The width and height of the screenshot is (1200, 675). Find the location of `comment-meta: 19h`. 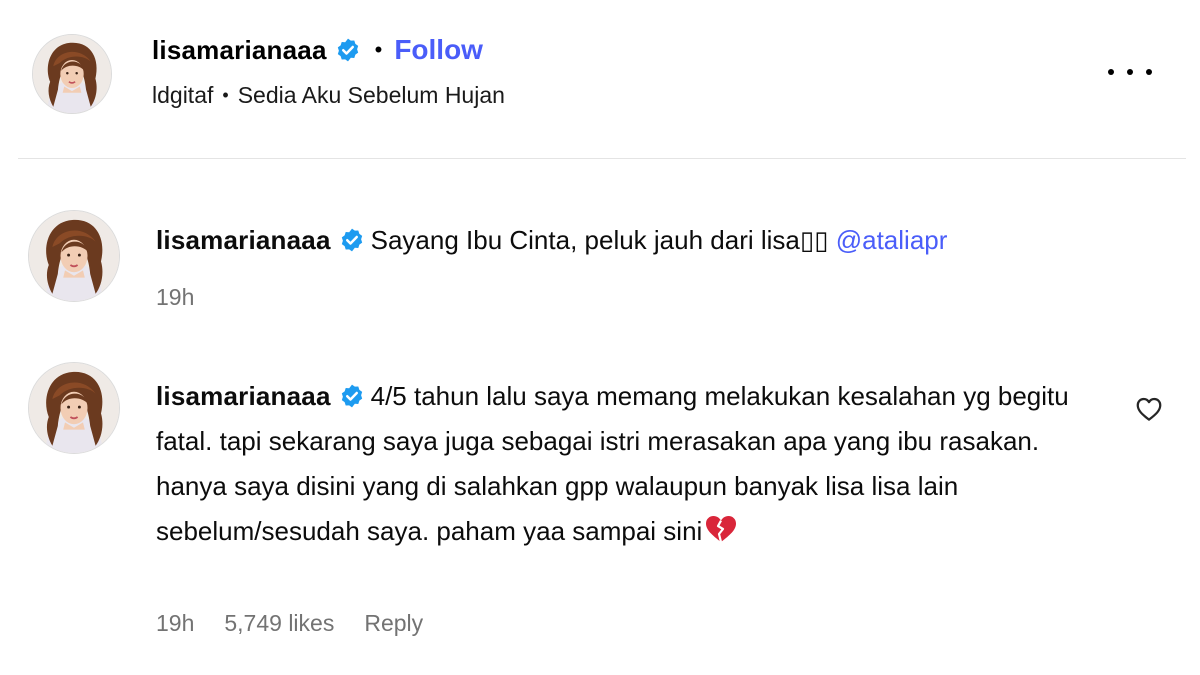

comment-meta: 19h is located at coordinates (190, 297).